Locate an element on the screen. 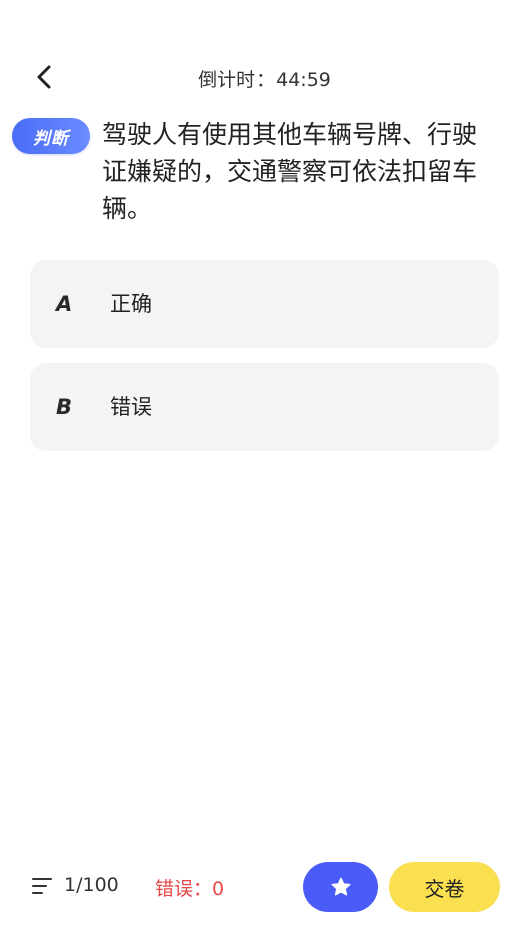 The image size is (529, 942). option-a-letter: A is located at coordinates (64, 304).